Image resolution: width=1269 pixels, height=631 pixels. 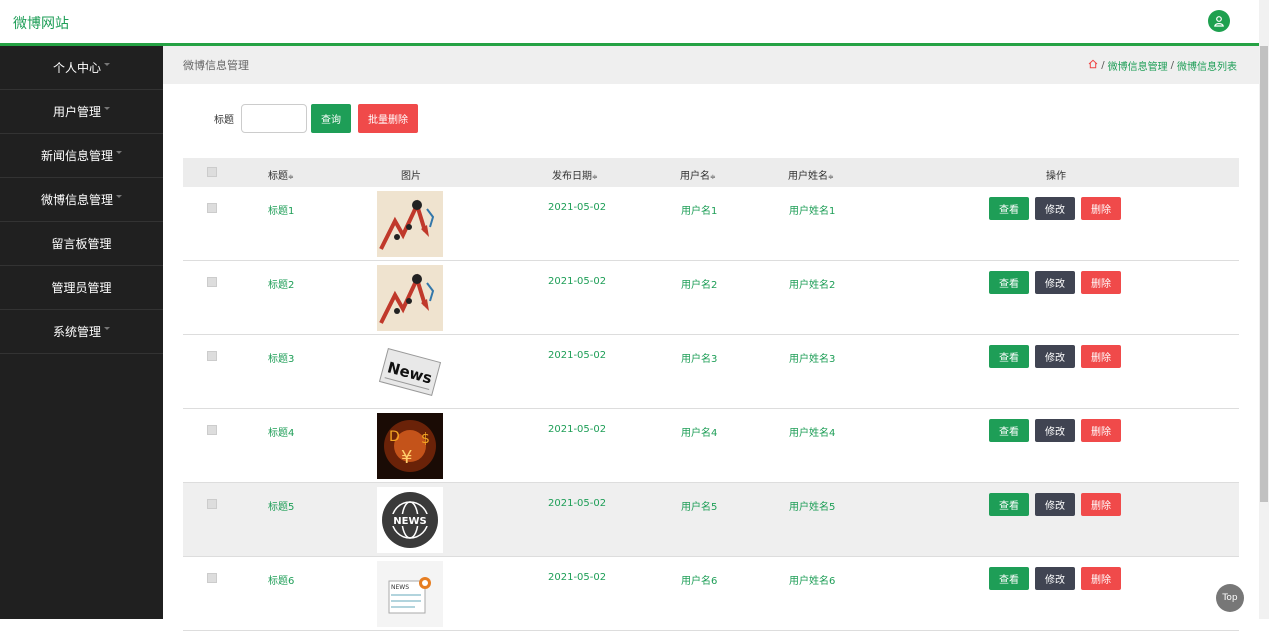 What do you see at coordinates (281, 283) in the screenshot?
I see `row-title: 标题2` at bounding box center [281, 283].